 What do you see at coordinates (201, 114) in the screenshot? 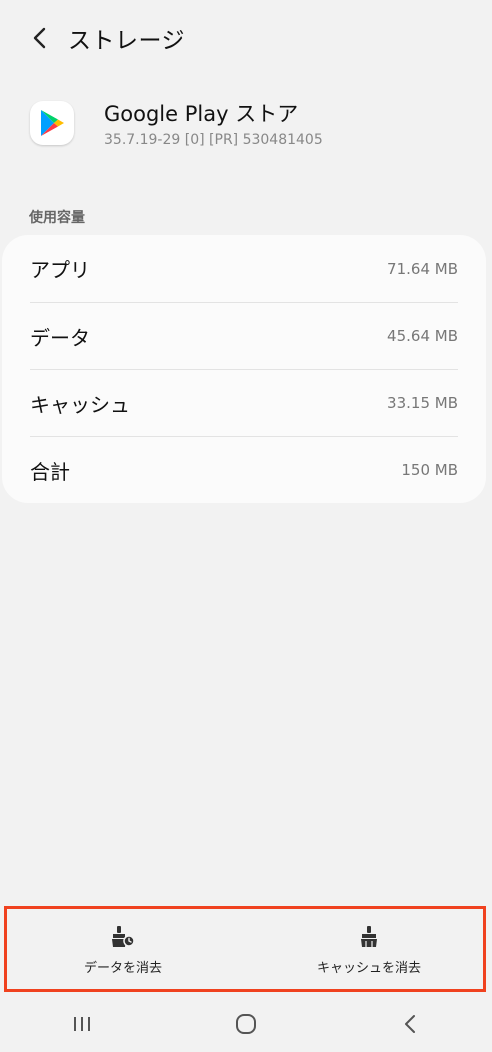
I see `app-name: Google Play ストア` at bounding box center [201, 114].